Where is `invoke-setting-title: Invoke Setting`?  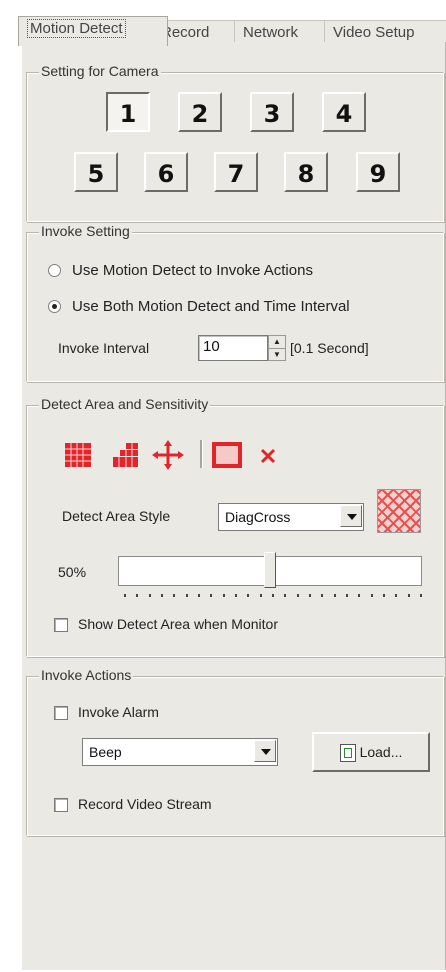 invoke-setting-title: Invoke Setting is located at coordinates (85, 231).